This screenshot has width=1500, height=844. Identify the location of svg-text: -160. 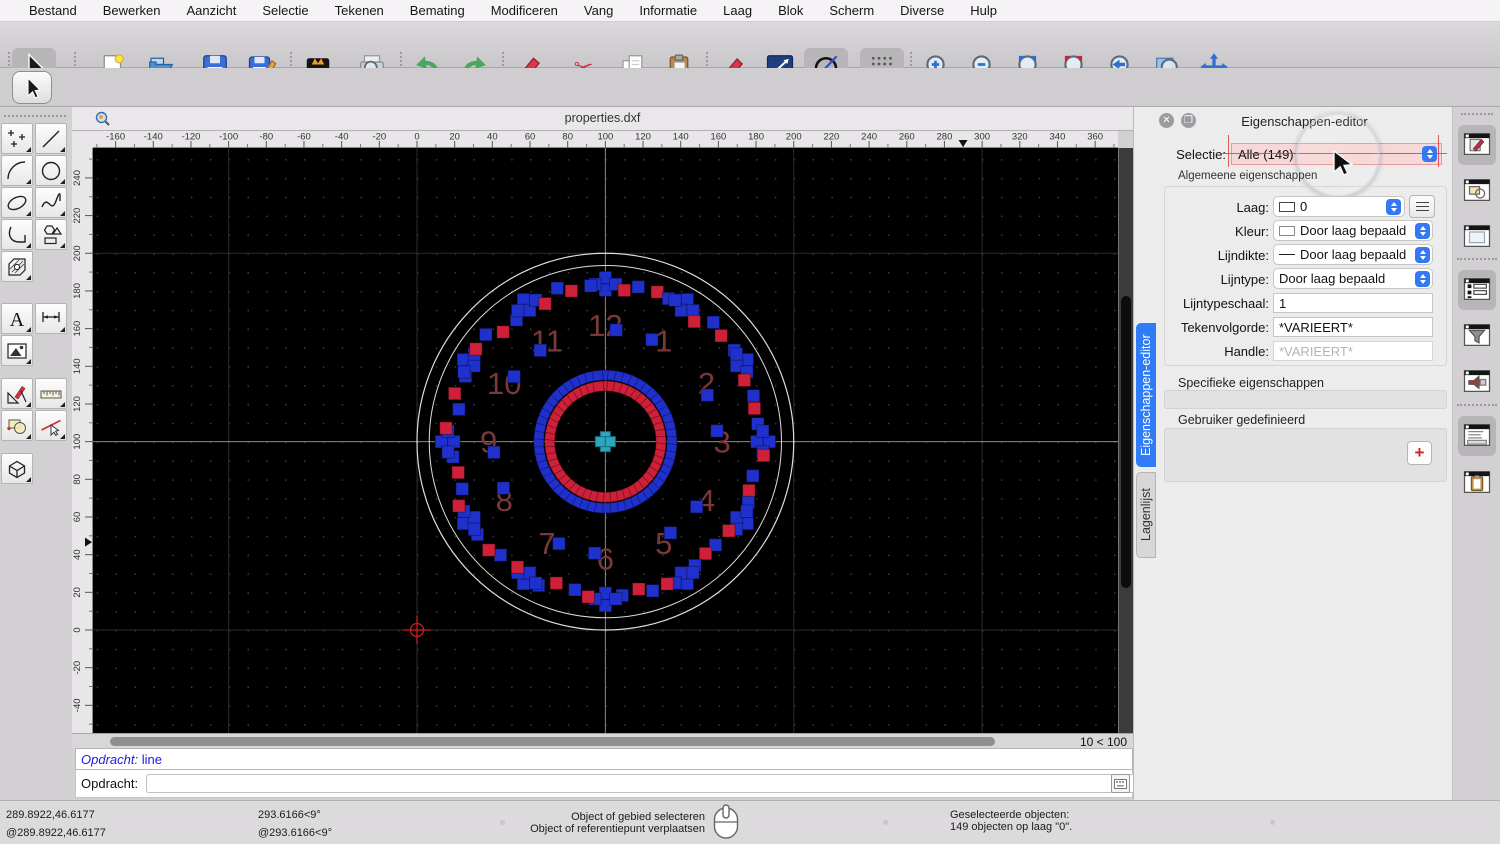
(115, 137).